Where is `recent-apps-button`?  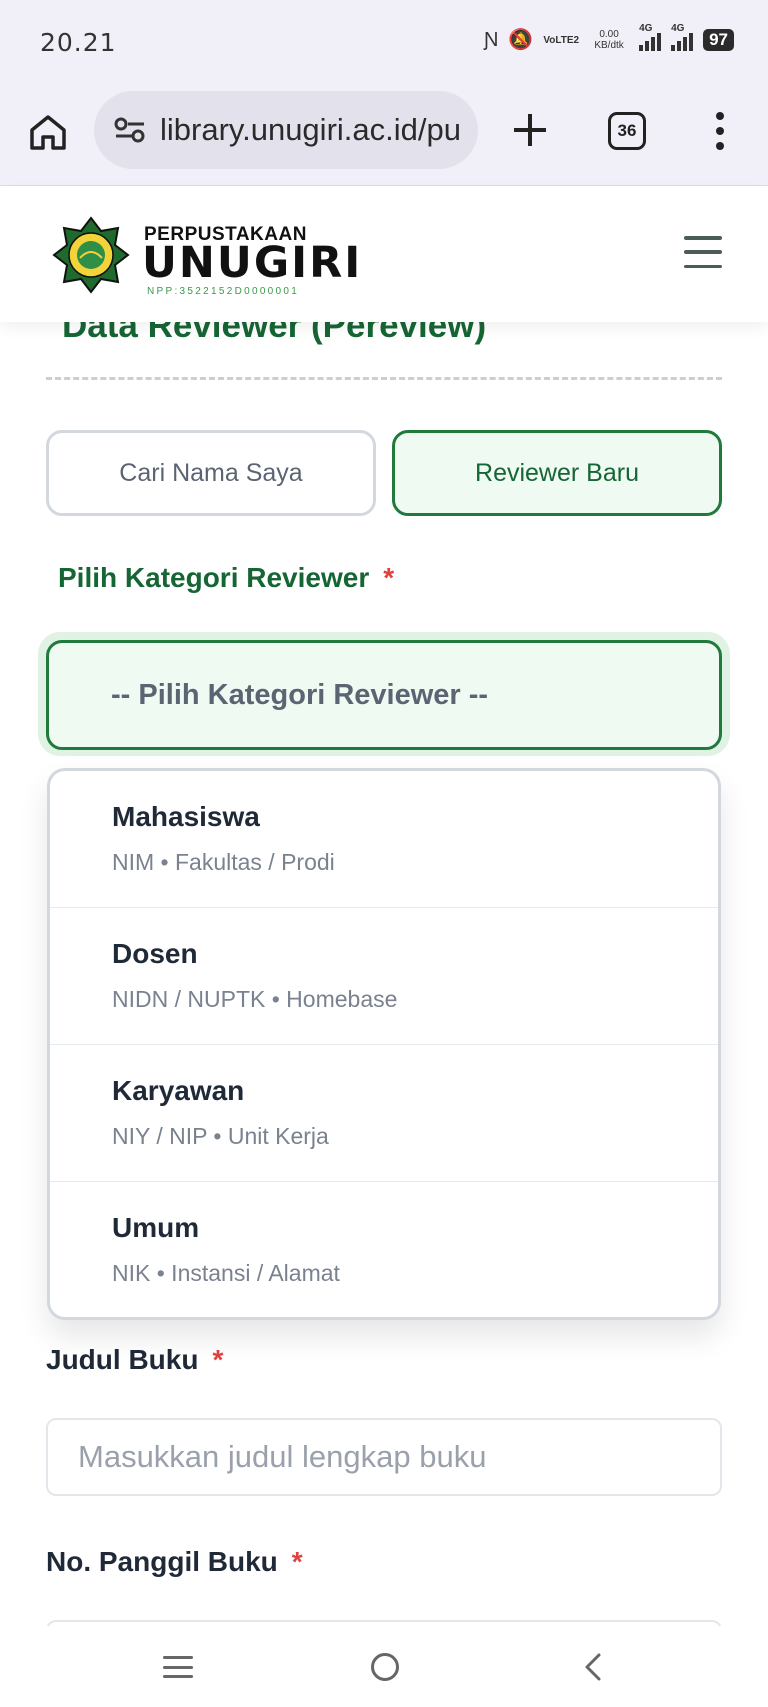
recent-apps-button is located at coordinates (178, 1667).